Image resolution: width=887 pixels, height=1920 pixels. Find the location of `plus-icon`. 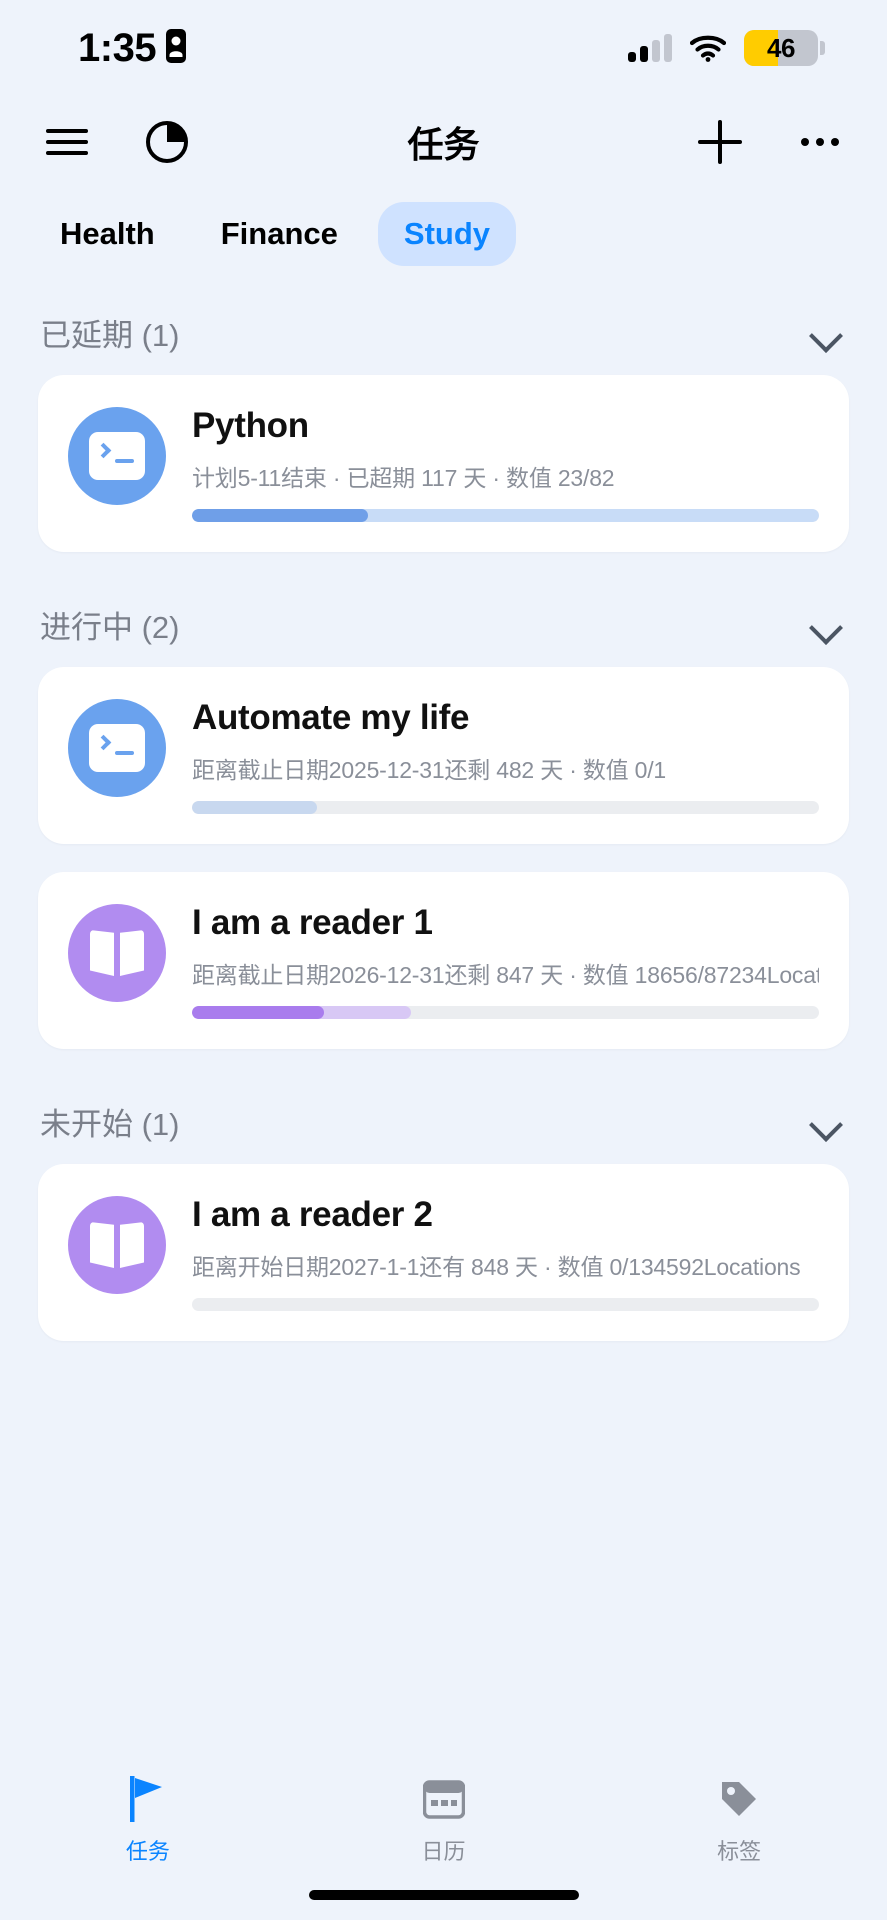

plus-icon is located at coordinates (720, 142).